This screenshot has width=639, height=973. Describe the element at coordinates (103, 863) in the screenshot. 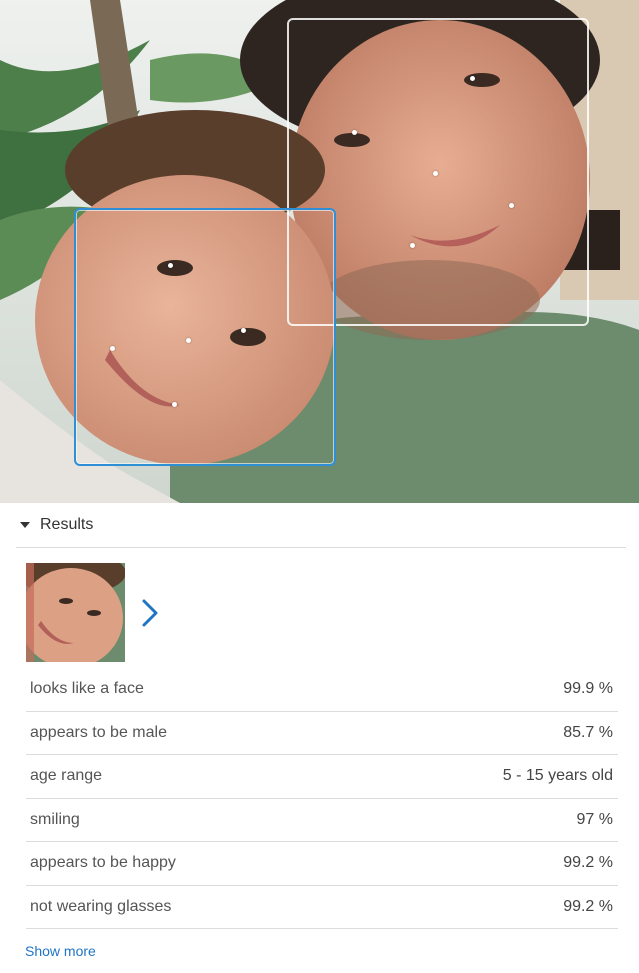

I see `attribute-label: appears to be happy` at that location.